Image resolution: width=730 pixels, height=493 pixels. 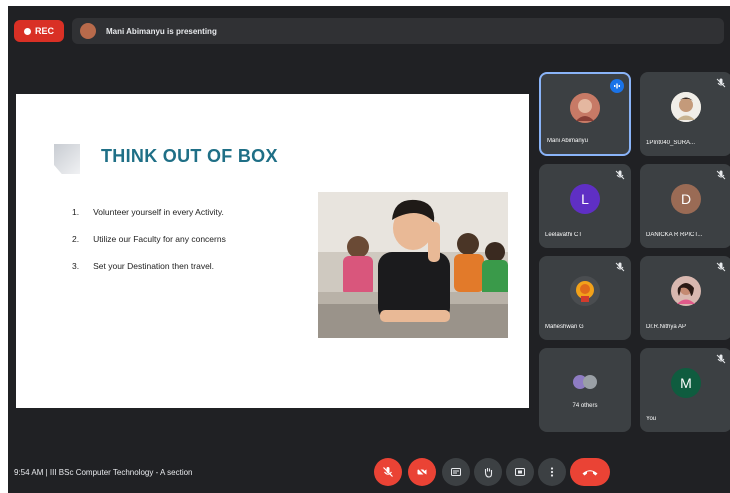 I want to click on mic-toggle-button, so click(x=388, y=472).